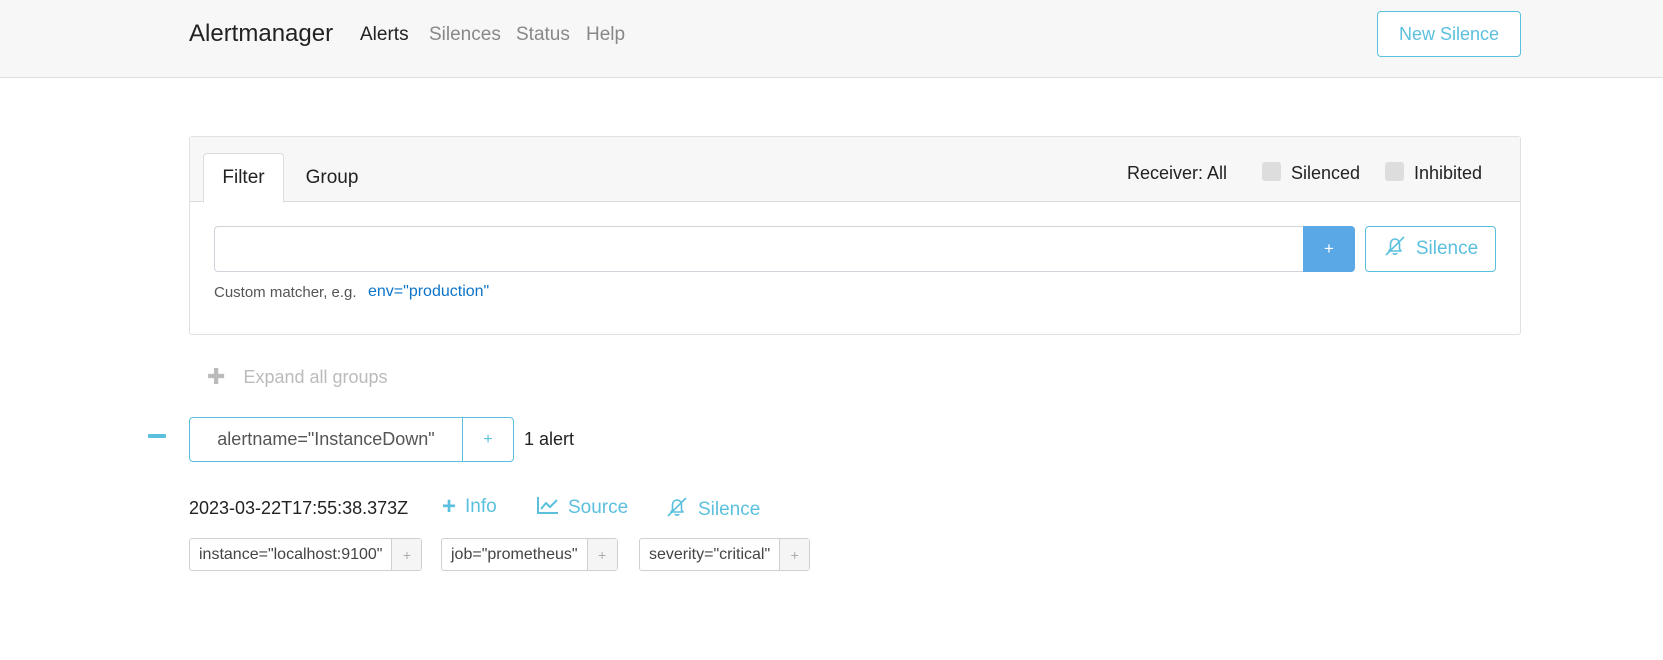 The width and height of the screenshot is (1663, 660). What do you see at coordinates (315, 376) in the screenshot?
I see `expand-all-label: Expand all groups` at bounding box center [315, 376].